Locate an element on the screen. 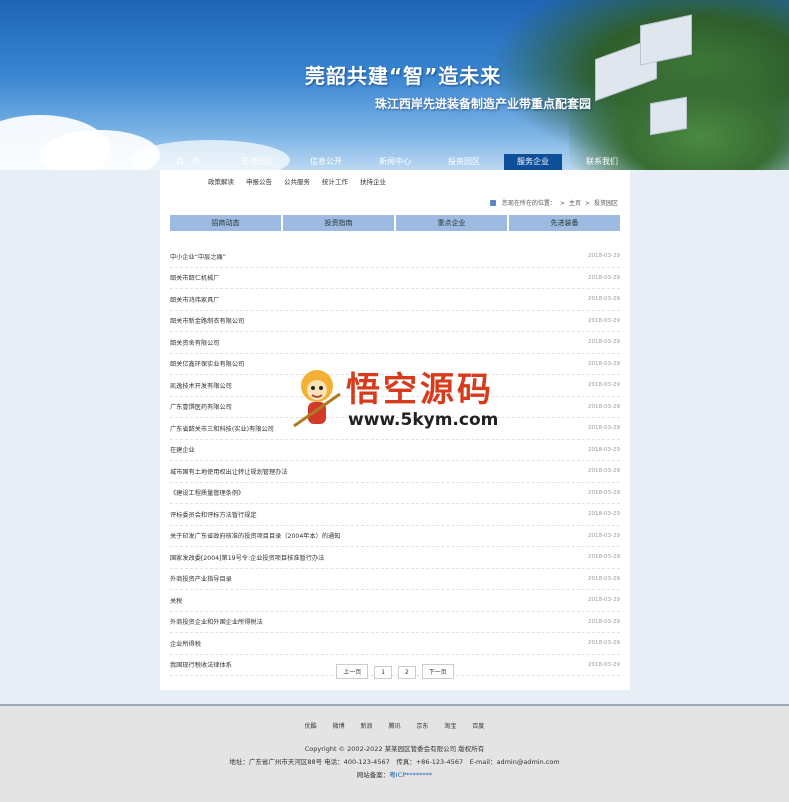 The image size is (789, 802). footer-link-tencent: 腾讯 is located at coordinates (394, 726).